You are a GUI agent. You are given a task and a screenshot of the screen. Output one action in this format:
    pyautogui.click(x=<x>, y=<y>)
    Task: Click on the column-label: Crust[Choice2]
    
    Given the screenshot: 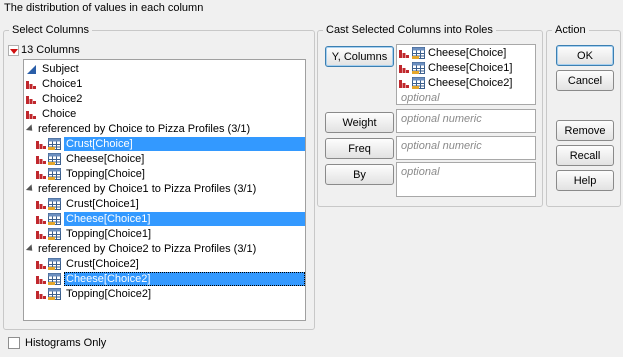 What is the action you would take?
    pyautogui.click(x=102, y=264)
    